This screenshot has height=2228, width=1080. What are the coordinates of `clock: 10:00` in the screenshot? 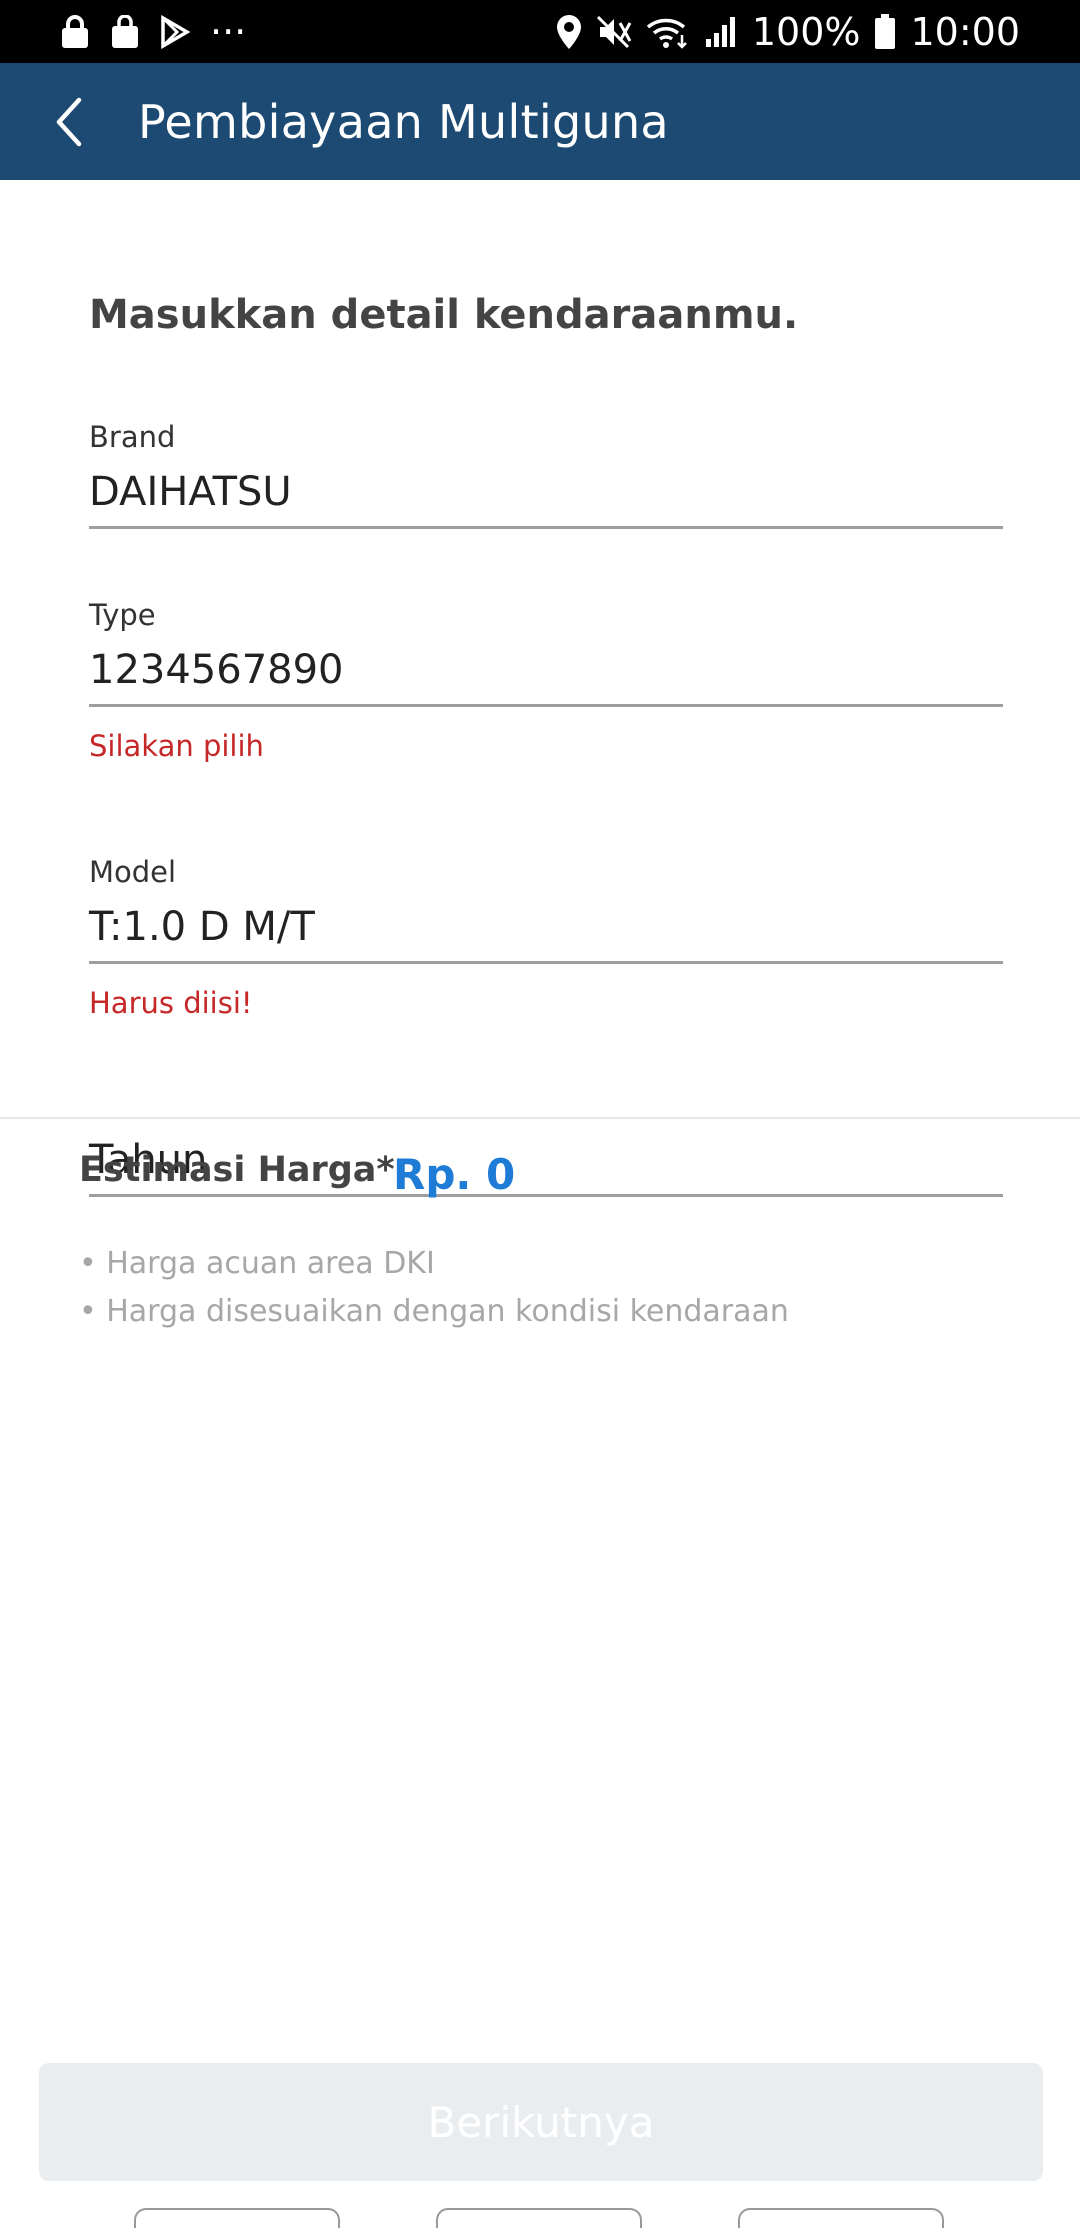 It's located at (965, 31).